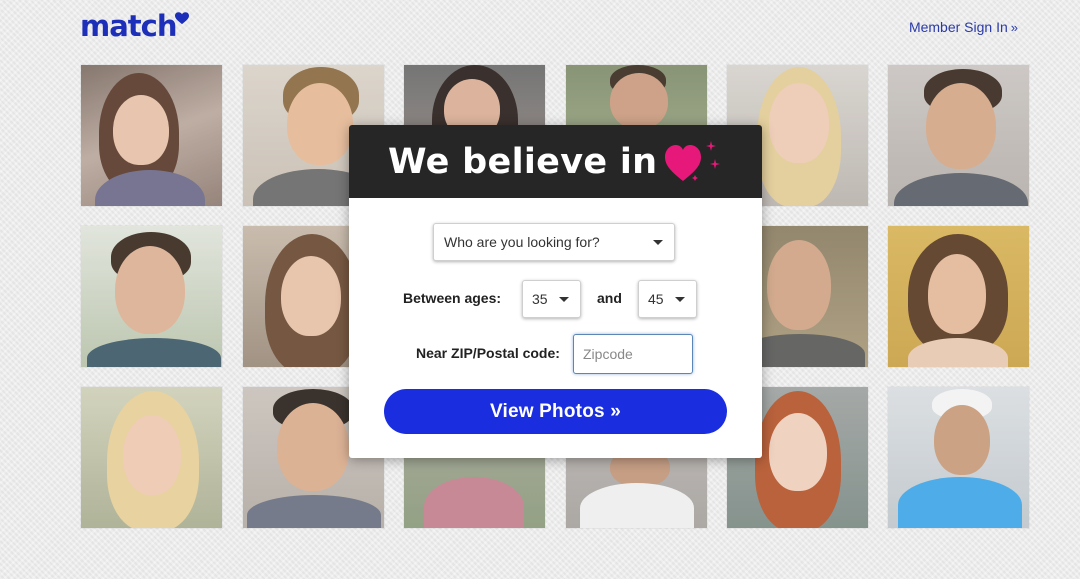  Describe the element at coordinates (128, 26) in the screenshot. I see `logo-text: match` at that location.